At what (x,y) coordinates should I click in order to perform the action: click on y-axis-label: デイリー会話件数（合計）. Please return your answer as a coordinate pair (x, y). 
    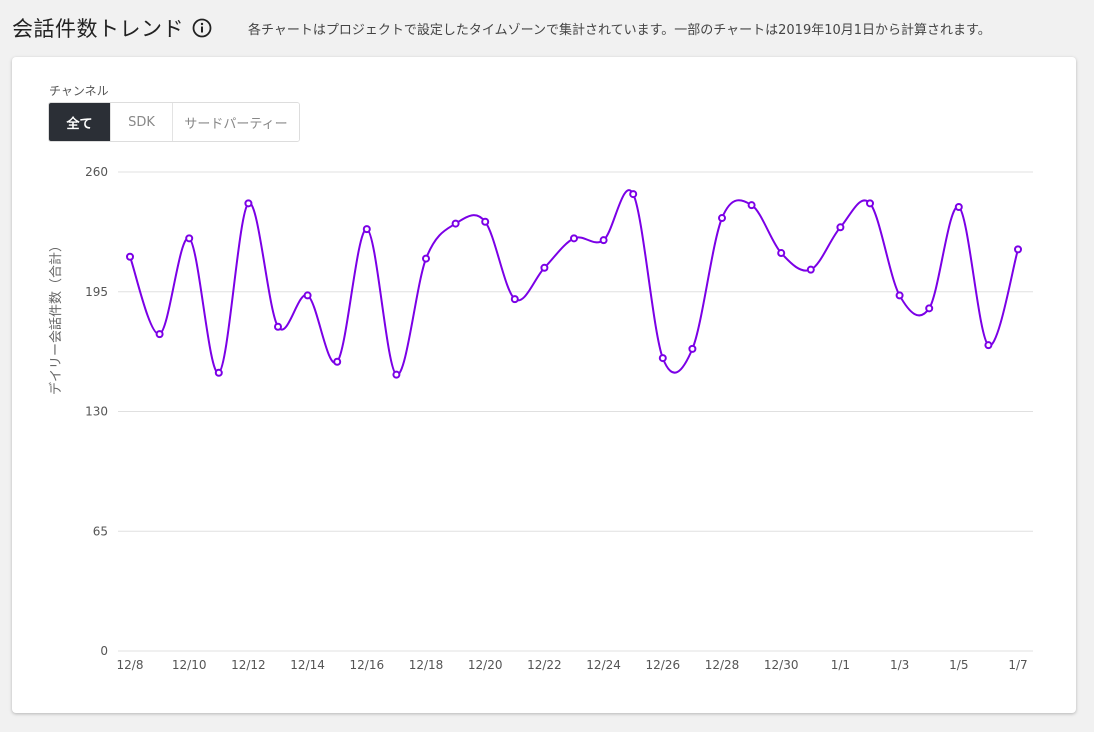
    Looking at the image, I should click on (56, 317).